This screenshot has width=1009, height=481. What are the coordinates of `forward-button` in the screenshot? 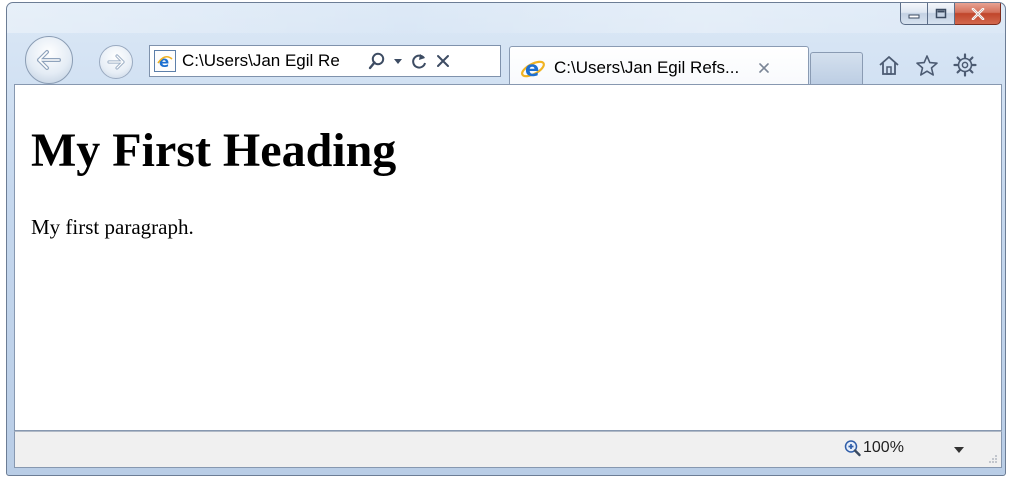 It's located at (116, 62).